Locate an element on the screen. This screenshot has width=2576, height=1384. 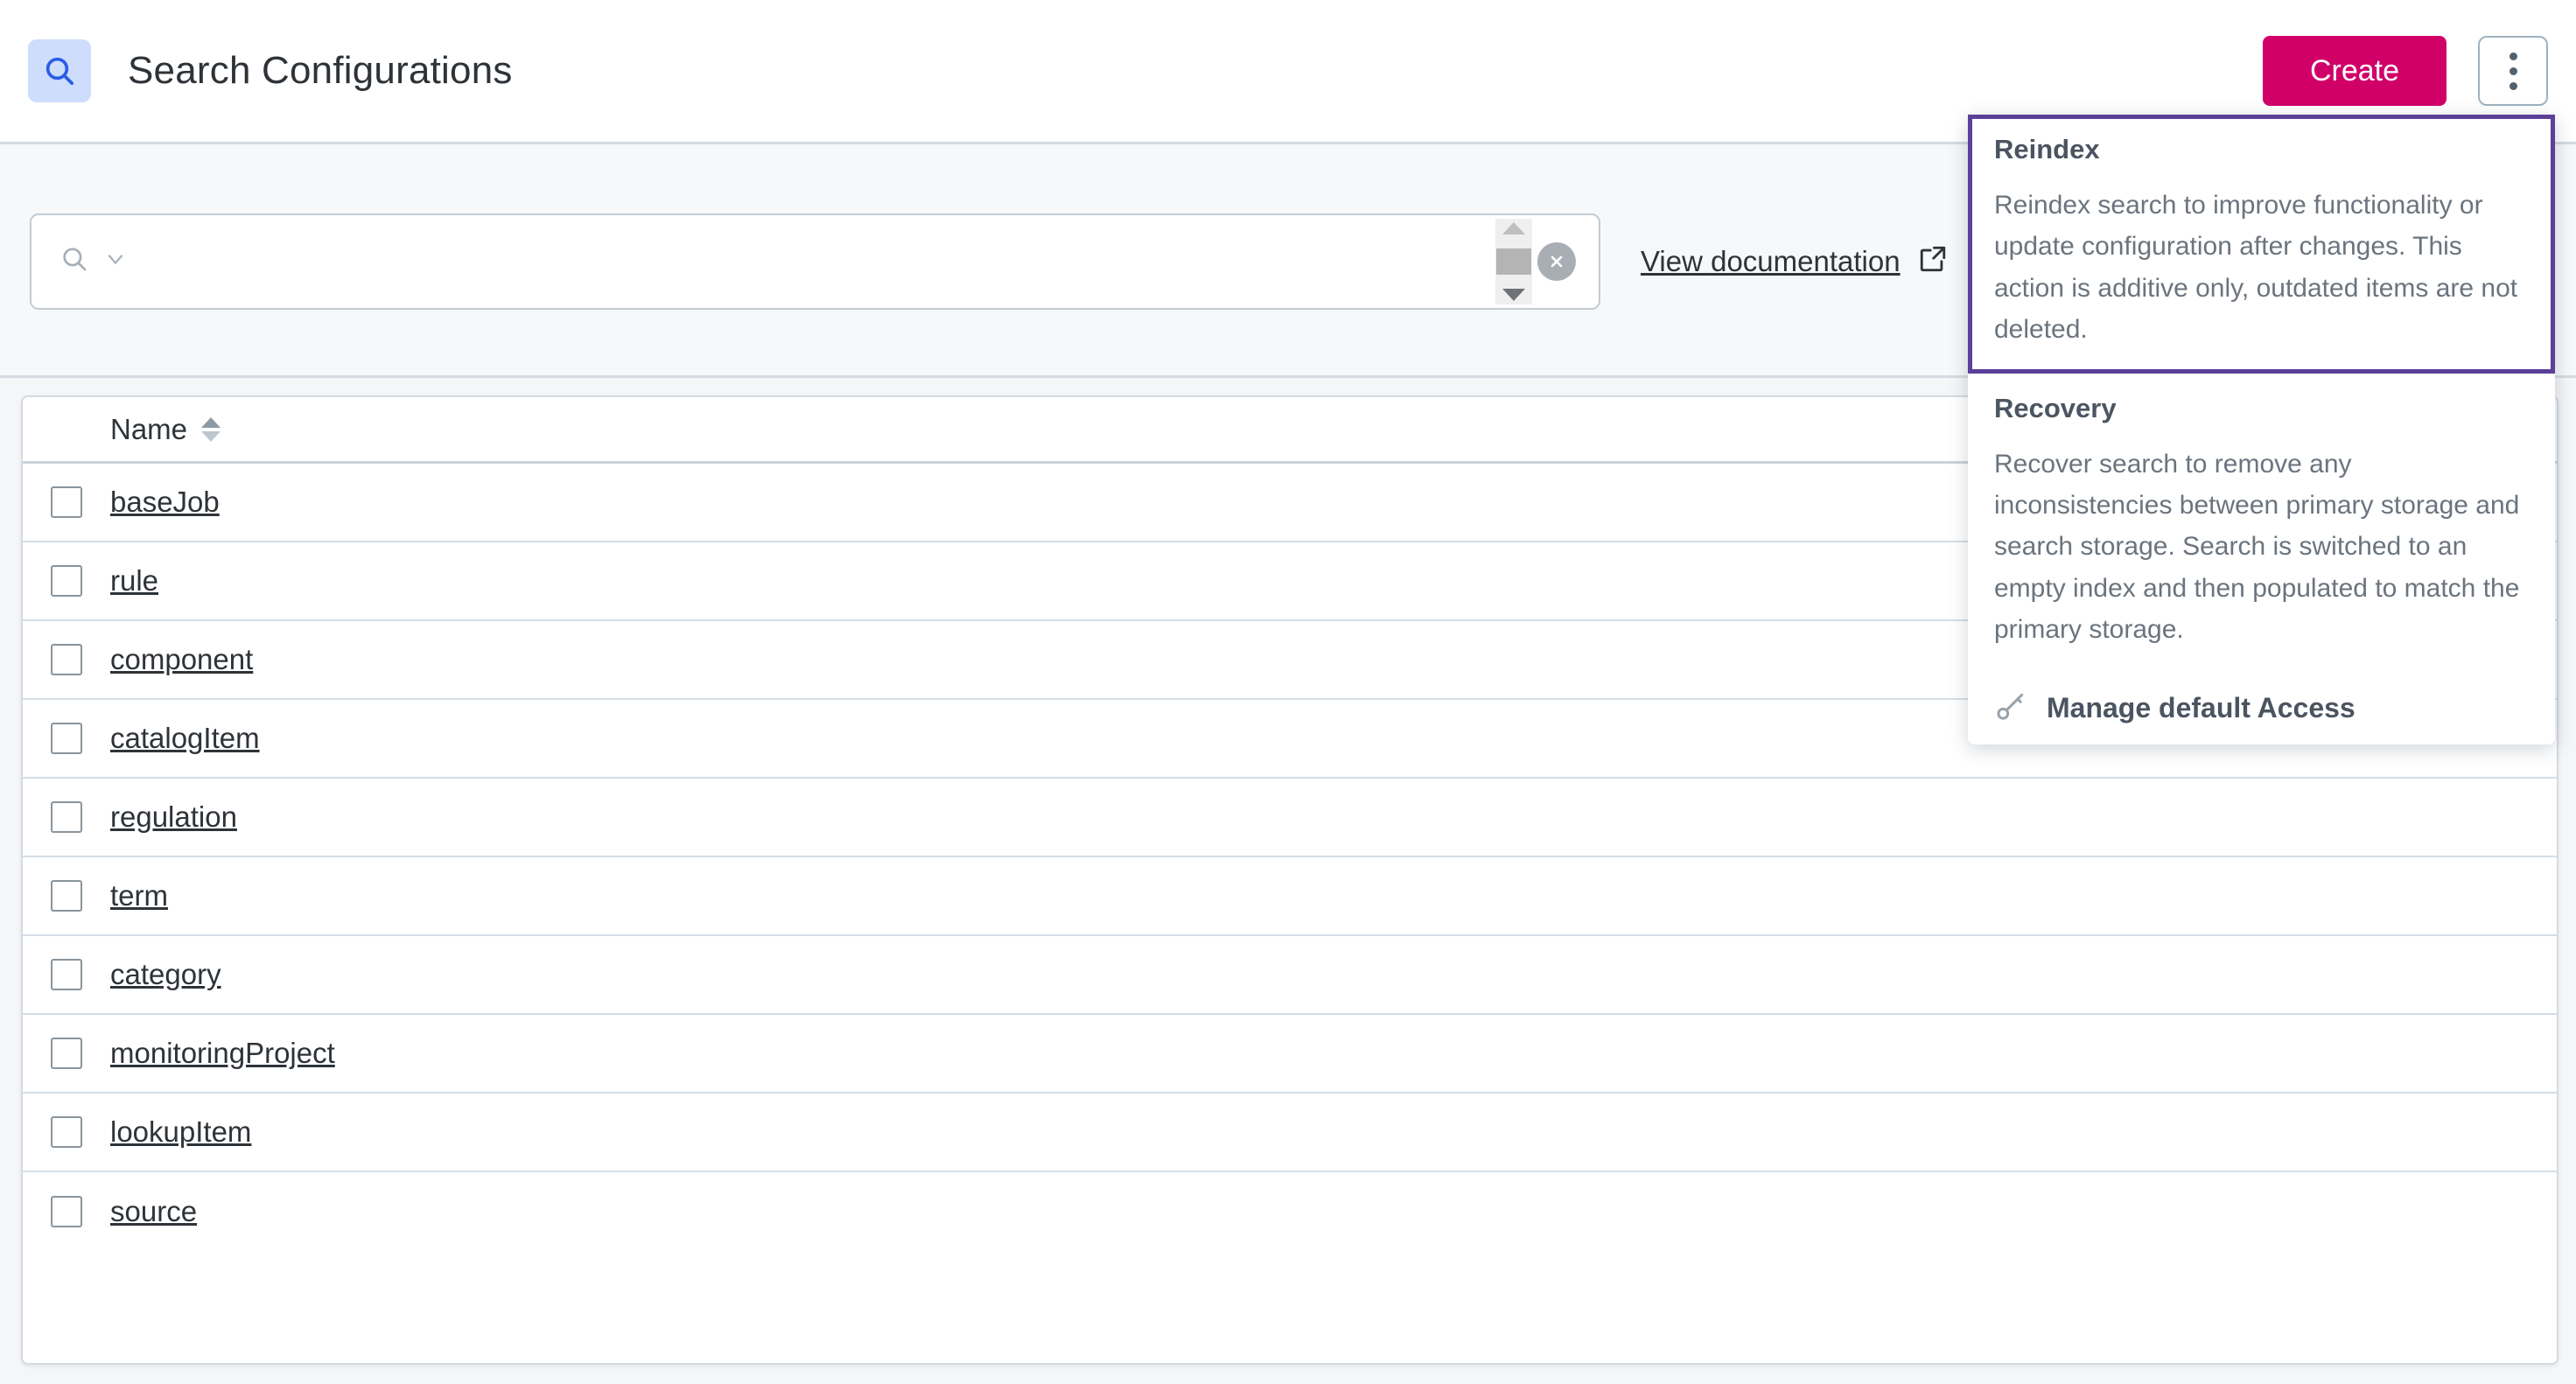
search-scrollbar is located at coordinates (1513, 261).